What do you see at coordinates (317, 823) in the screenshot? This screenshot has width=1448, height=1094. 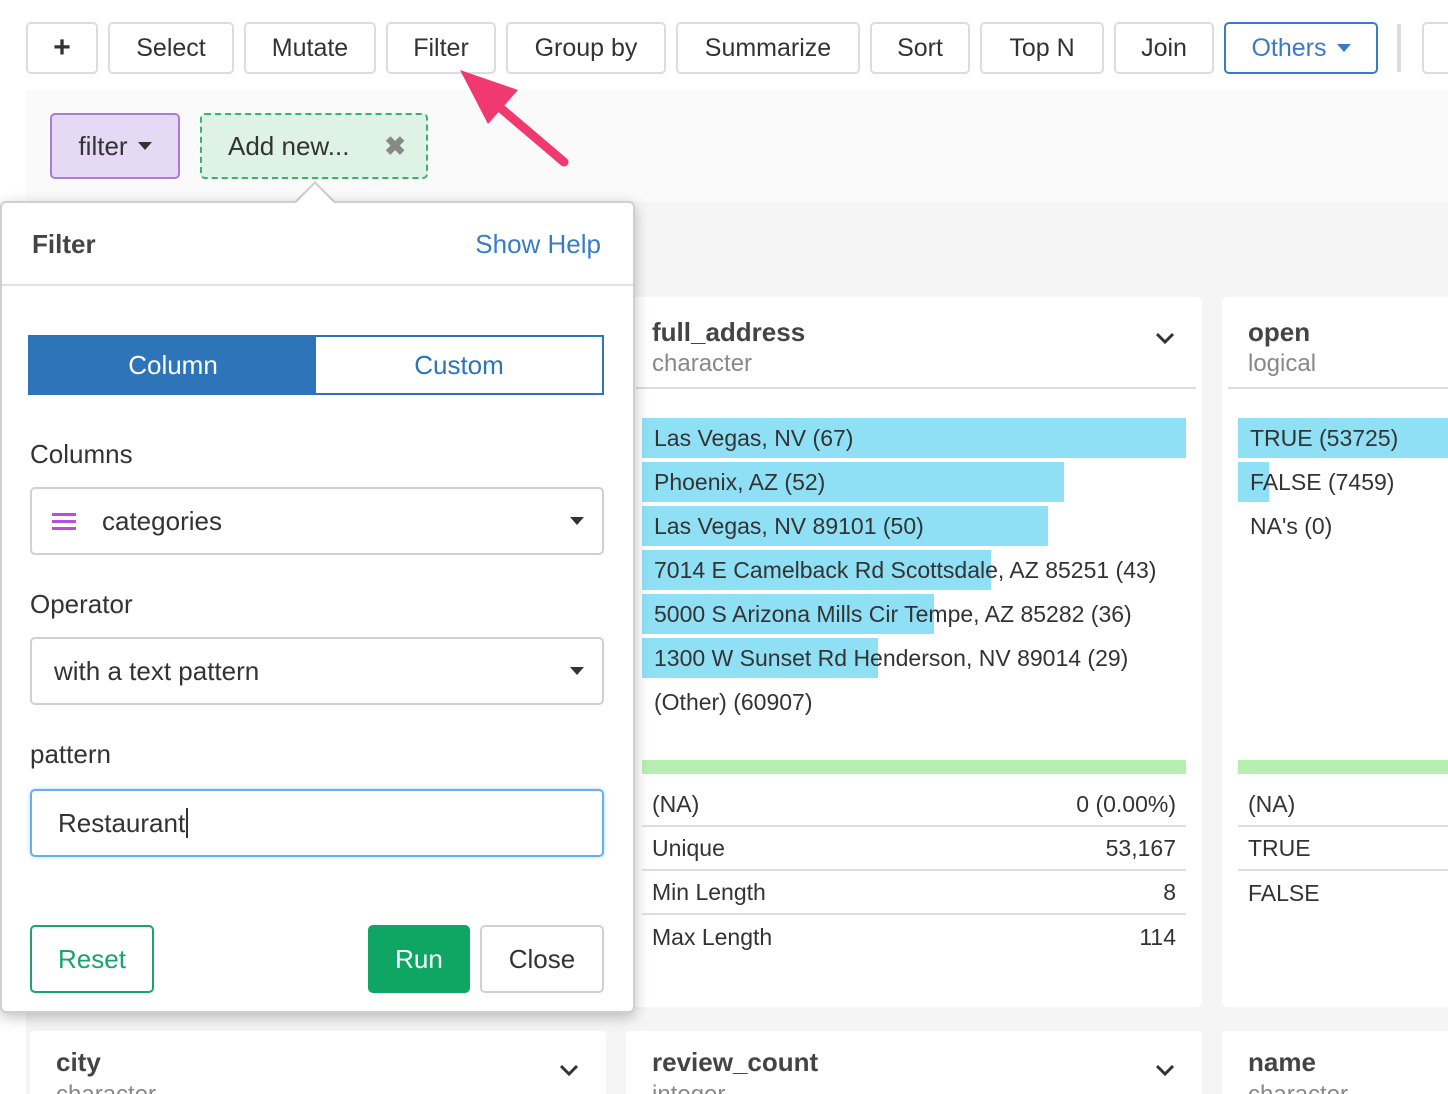 I see `pattern-input: Restaurant` at bounding box center [317, 823].